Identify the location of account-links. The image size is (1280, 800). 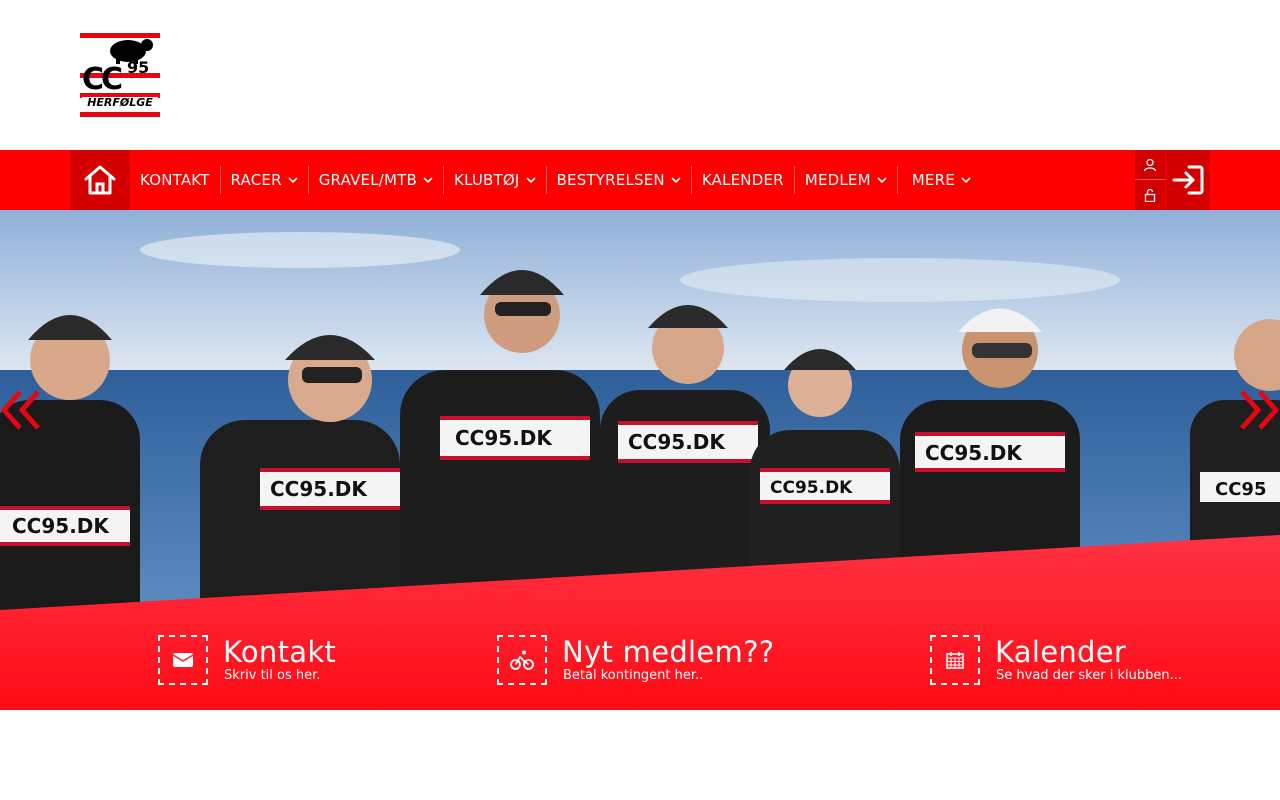
(1150, 180).